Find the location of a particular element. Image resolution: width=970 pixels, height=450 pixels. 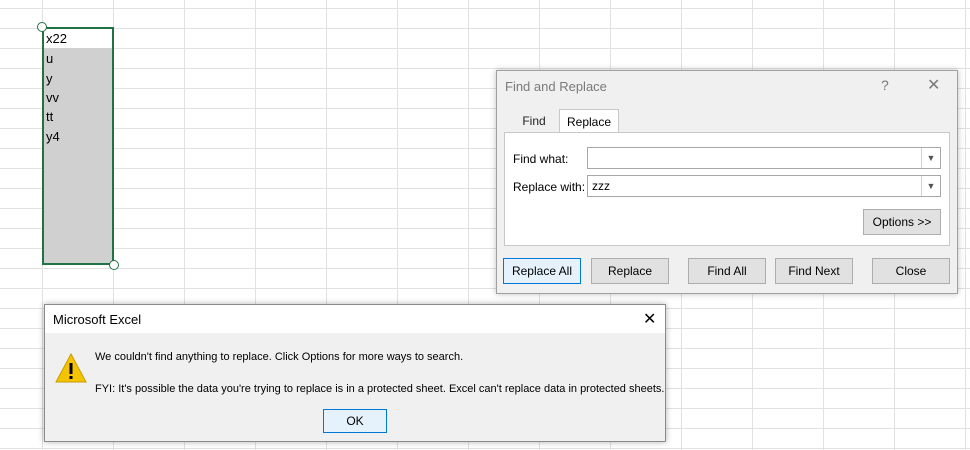

cell-a1: x22 is located at coordinates (79, 38).